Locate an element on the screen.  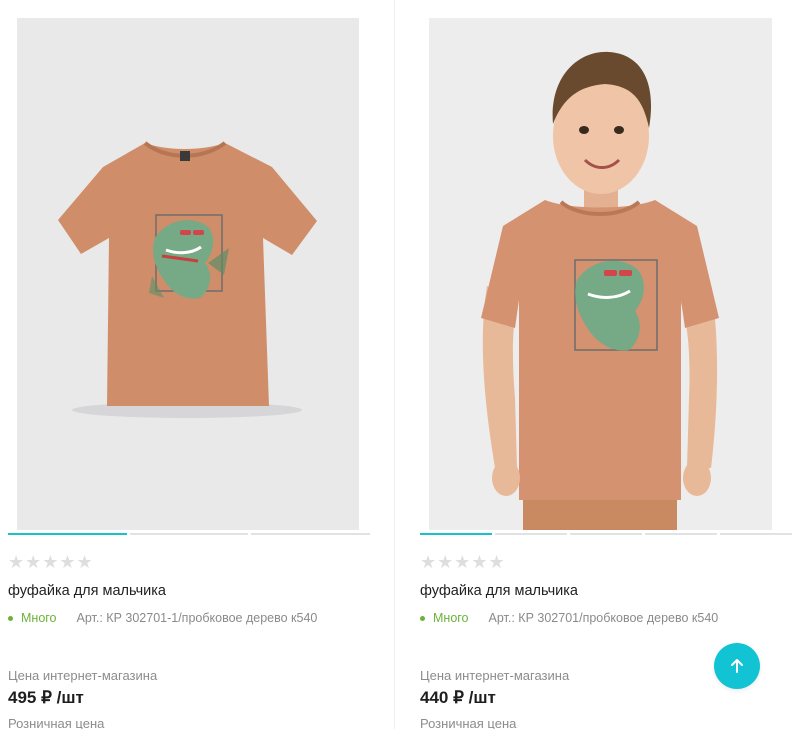
arrow-up-icon is located at coordinates (737, 666).